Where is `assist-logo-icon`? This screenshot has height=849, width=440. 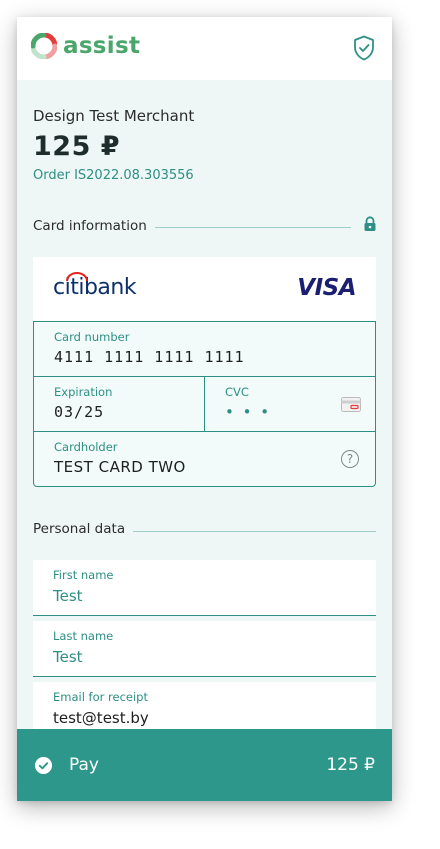 assist-logo-icon is located at coordinates (44, 46).